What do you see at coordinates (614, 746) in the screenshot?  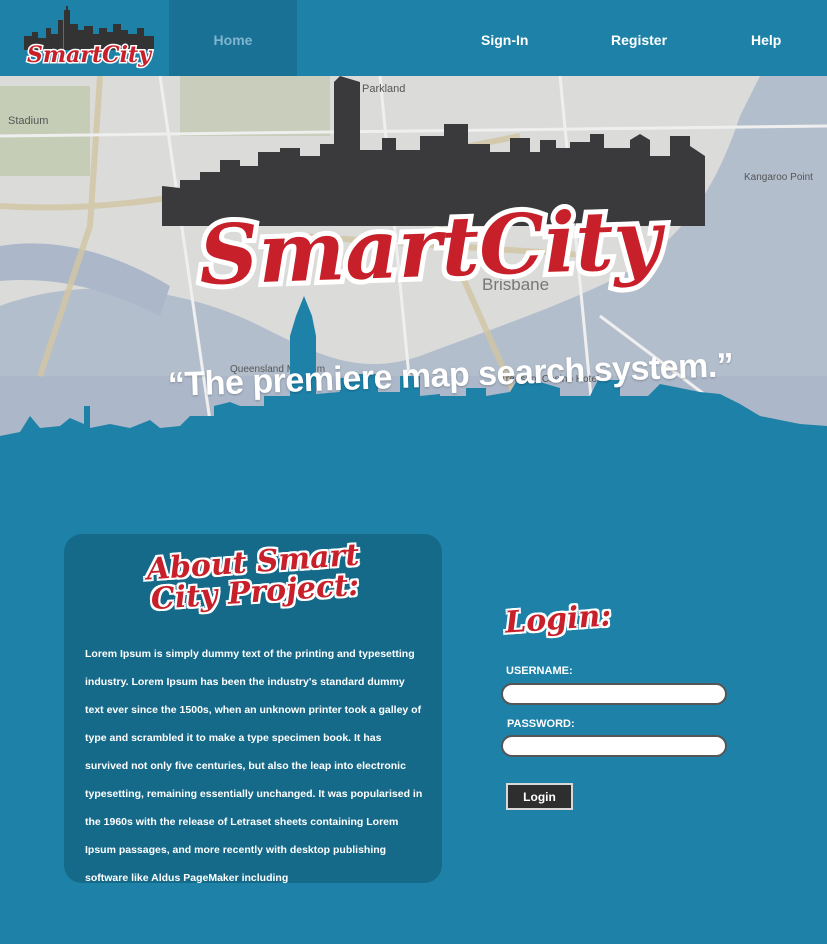 I see `password-input` at bounding box center [614, 746].